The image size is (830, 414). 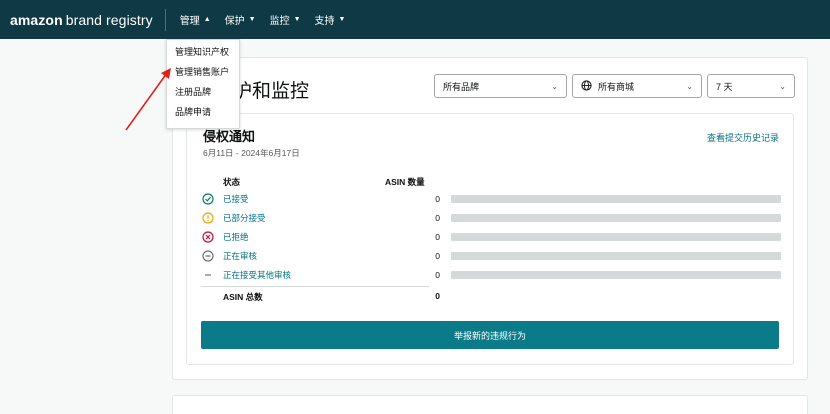 What do you see at coordinates (461, 86) in the screenshot?
I see `brand-select-value: 所有品牌` at bounding box center [461, 86].